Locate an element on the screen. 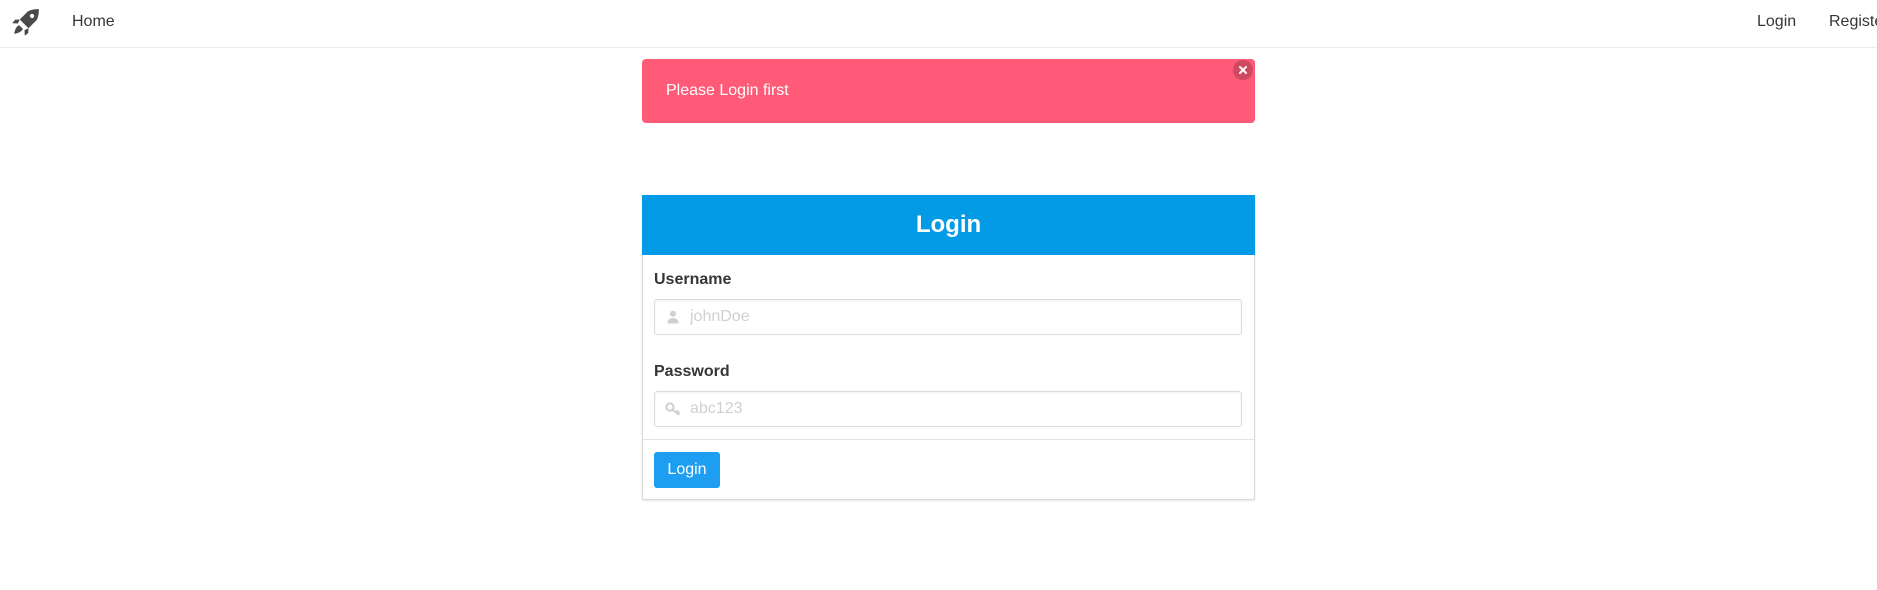 This screenshot has height=590, width=1877. user-icon is located at coordinates (673, 317).